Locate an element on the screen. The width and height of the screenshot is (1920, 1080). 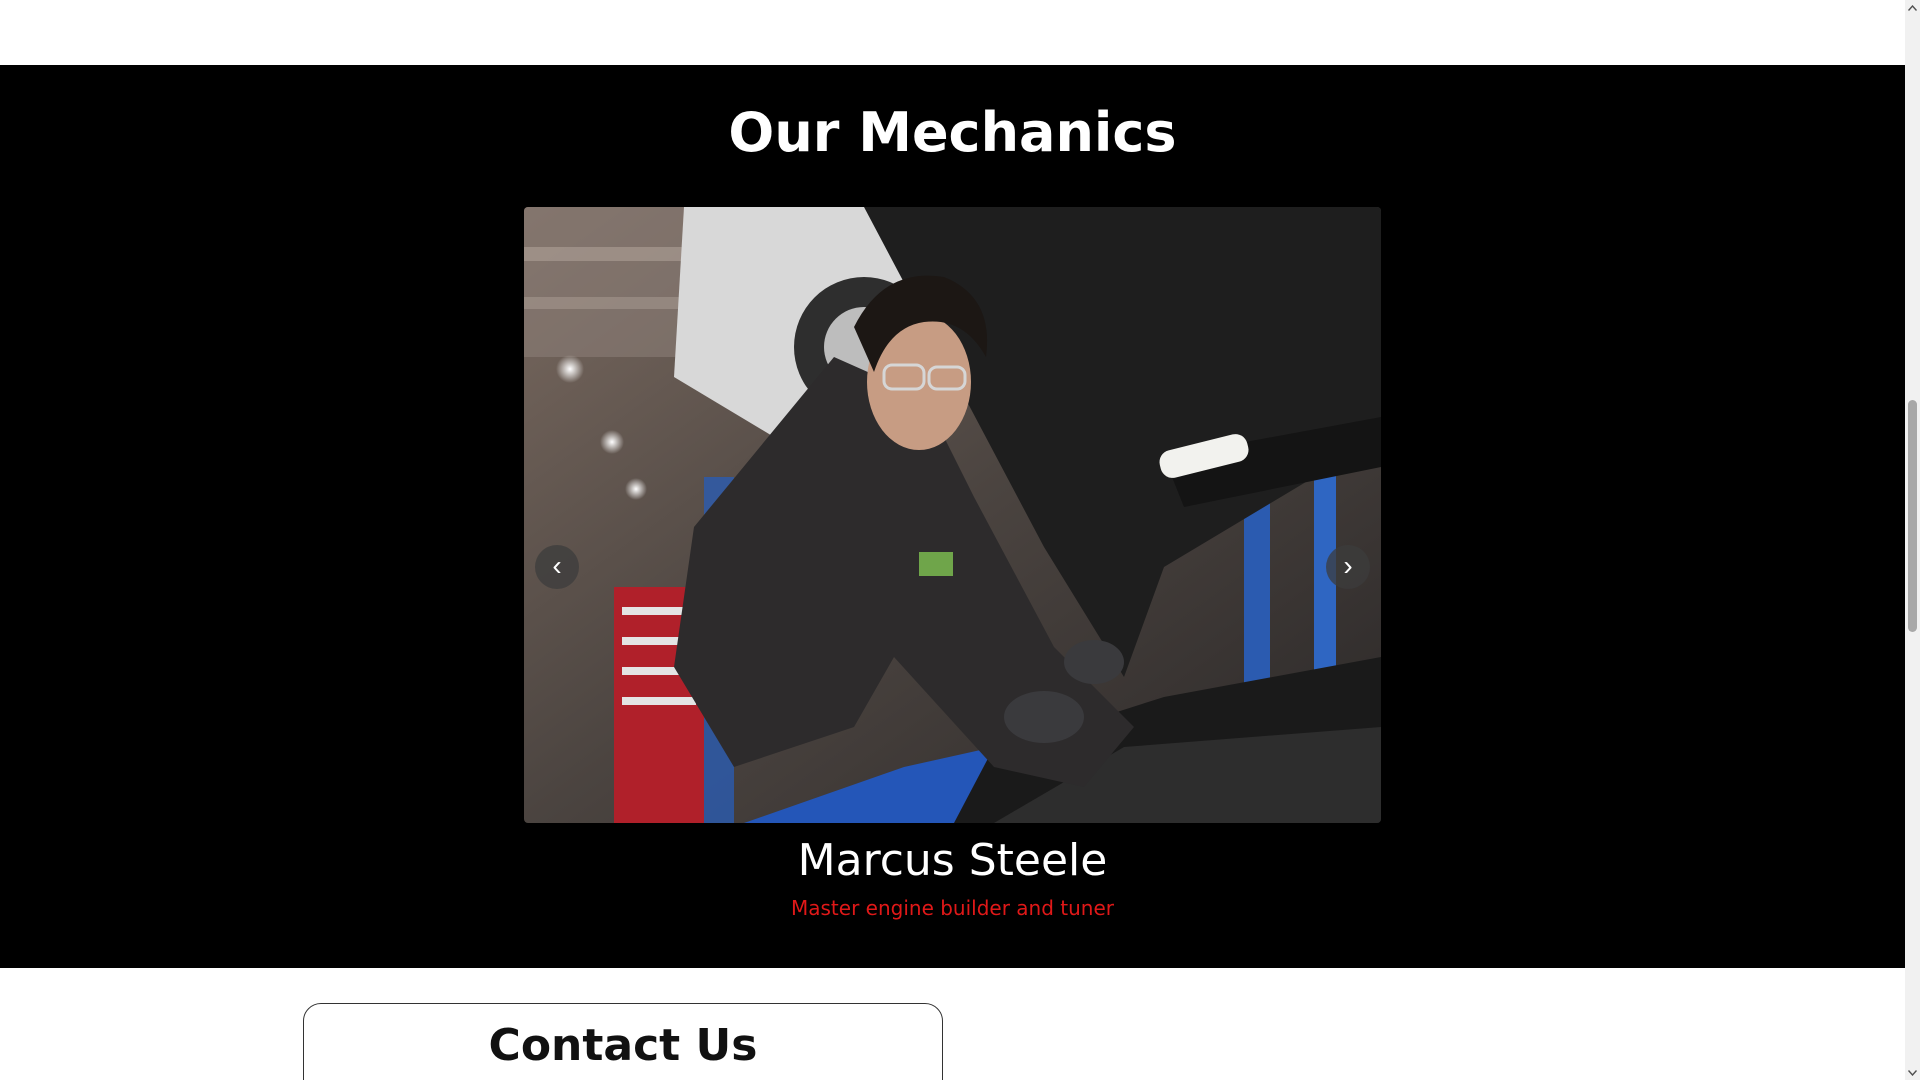
page-scrollbar is located at coordinates (1912, 540).